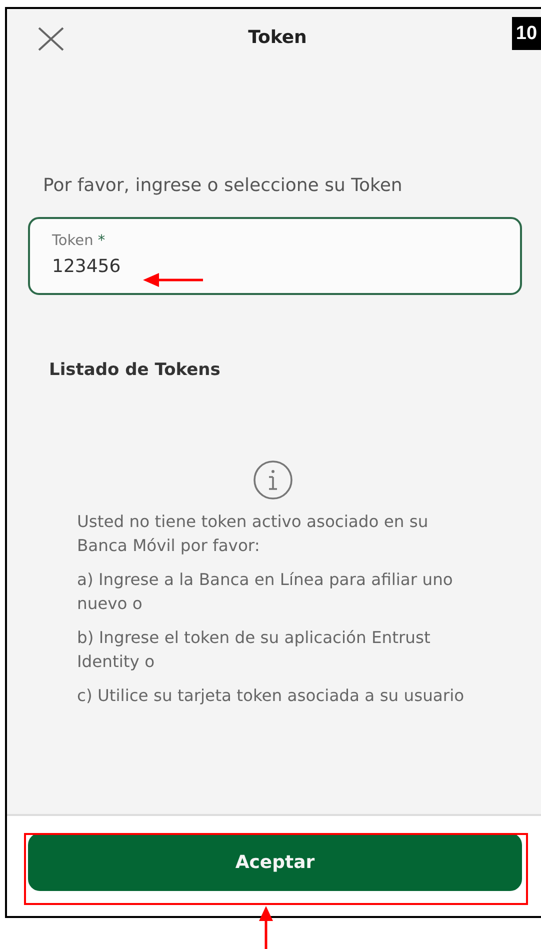  What do you see at coordinates (271, 696) in the screenshot?
I see `instruction-text: c) Utilice su tarjeta token asociada a su usuario` at bounding box center [271, 696].